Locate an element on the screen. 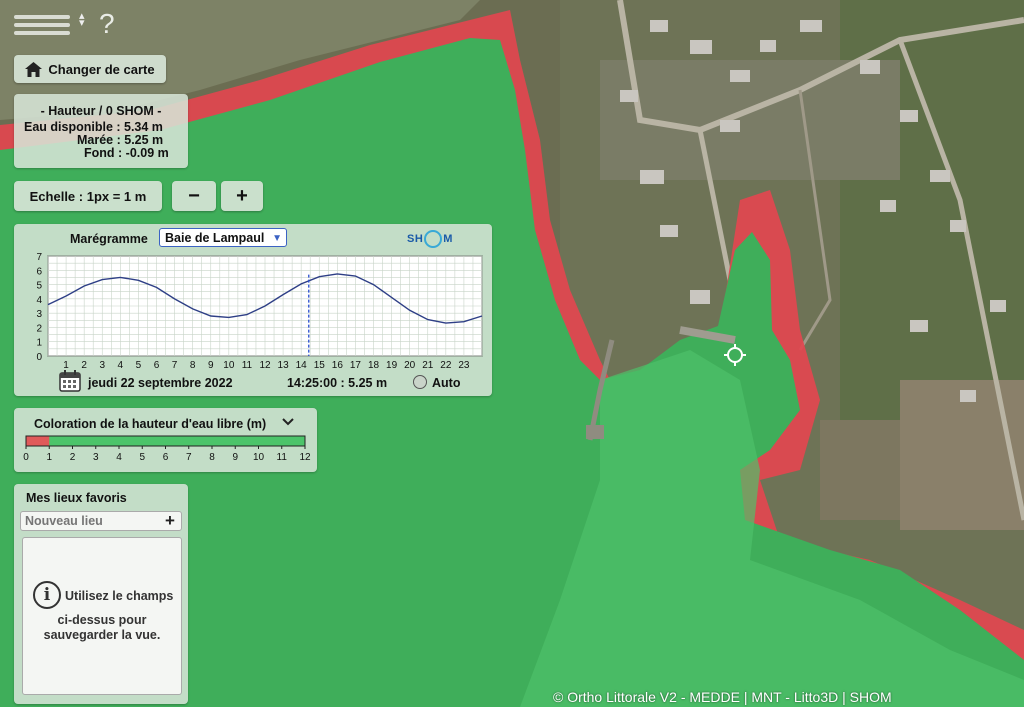  favoris-message-line2: ci-dessus pour is located at coordinates (102, 620).